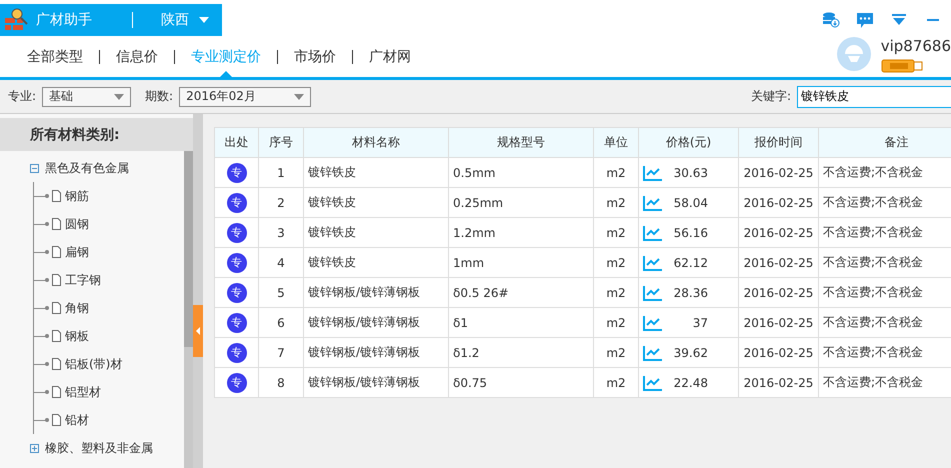 This screenshot has height=468, width=951. Describe the element at coordinates (521, 383) in the screenshot. I see `table-cell: δ0.75` at that location.